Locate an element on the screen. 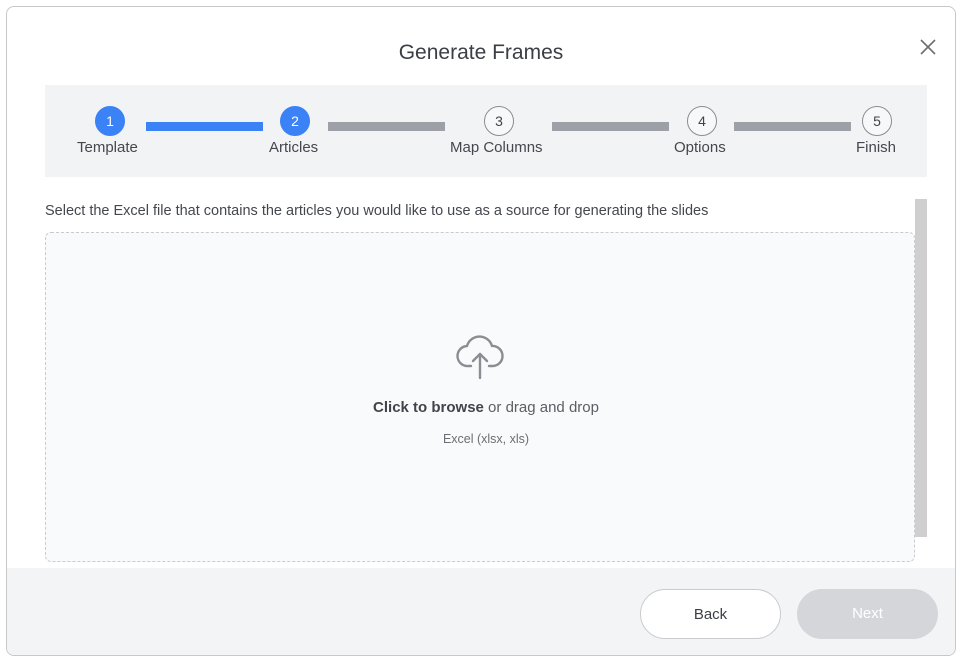  dialog-title: Generate Frames is located at coordinates (481, 52).